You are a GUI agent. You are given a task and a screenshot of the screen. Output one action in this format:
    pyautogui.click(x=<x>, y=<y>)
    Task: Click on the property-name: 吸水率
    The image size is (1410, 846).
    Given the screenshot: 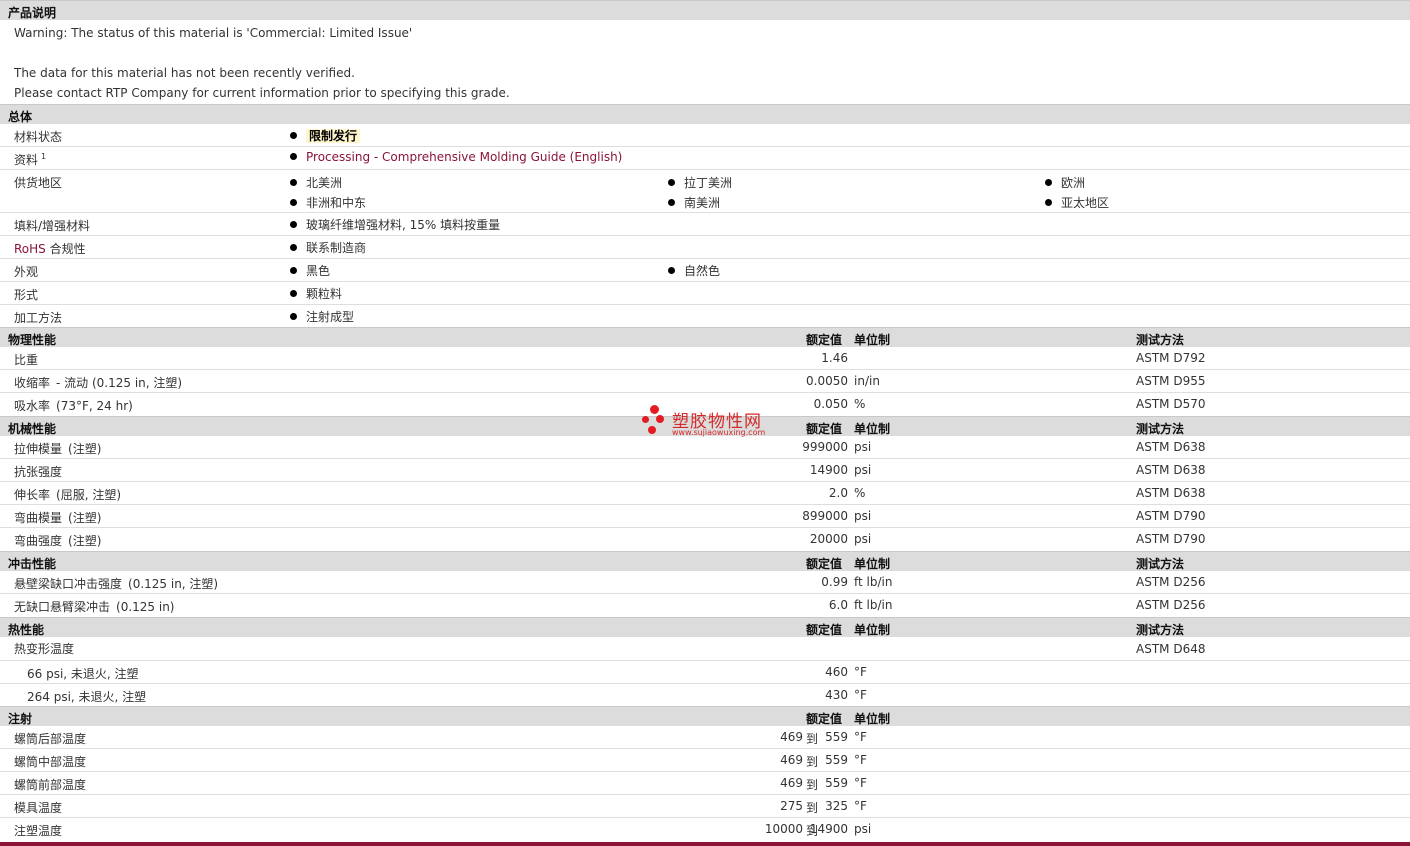 What is the action you would take?
    pyautogui.click(x=32, y=406)
    